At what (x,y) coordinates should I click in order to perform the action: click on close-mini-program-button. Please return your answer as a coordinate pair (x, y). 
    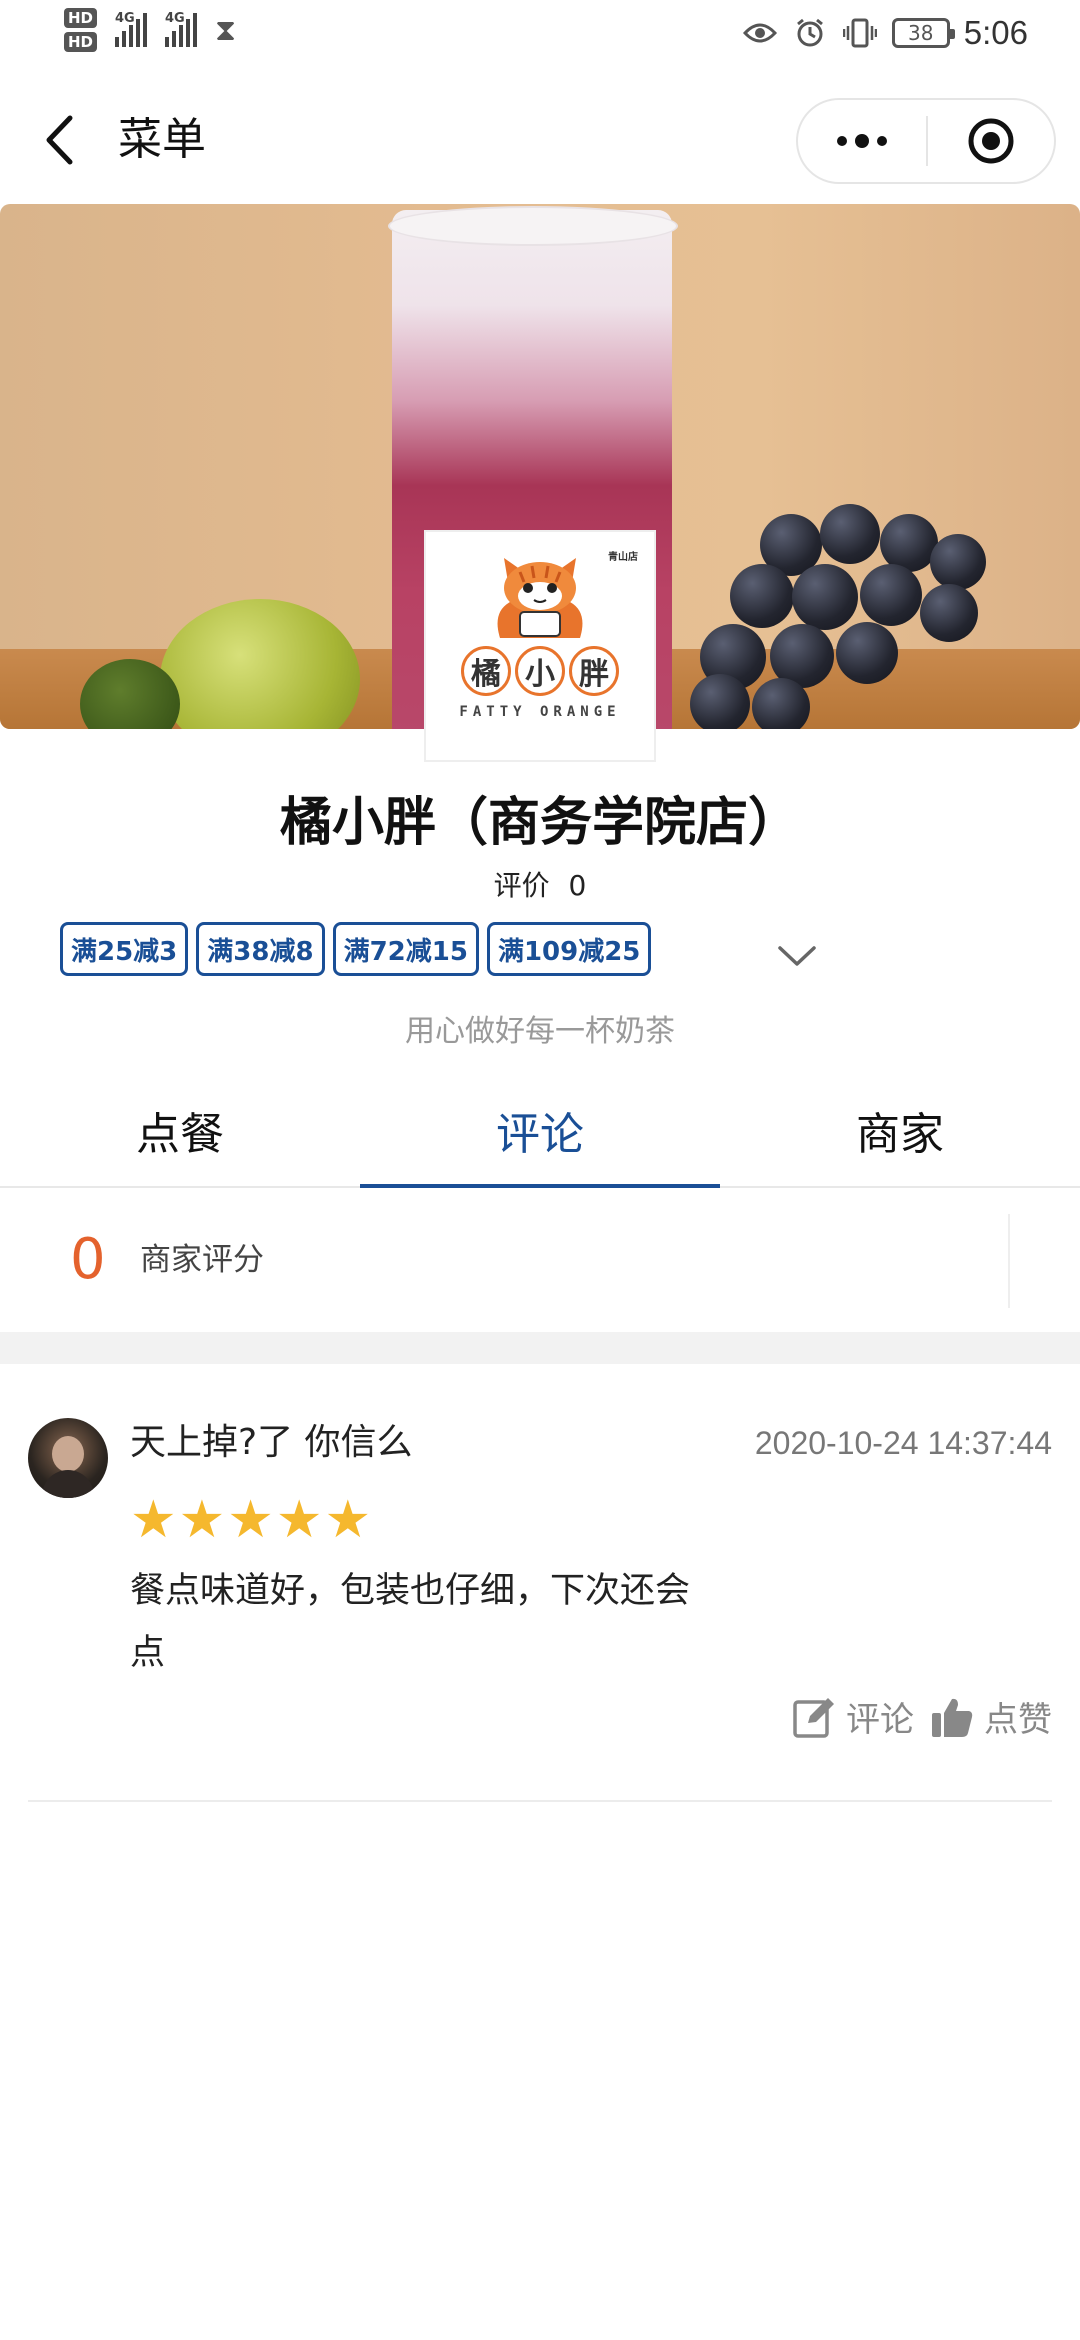
    Looking at the image, I should click on (991, 141).